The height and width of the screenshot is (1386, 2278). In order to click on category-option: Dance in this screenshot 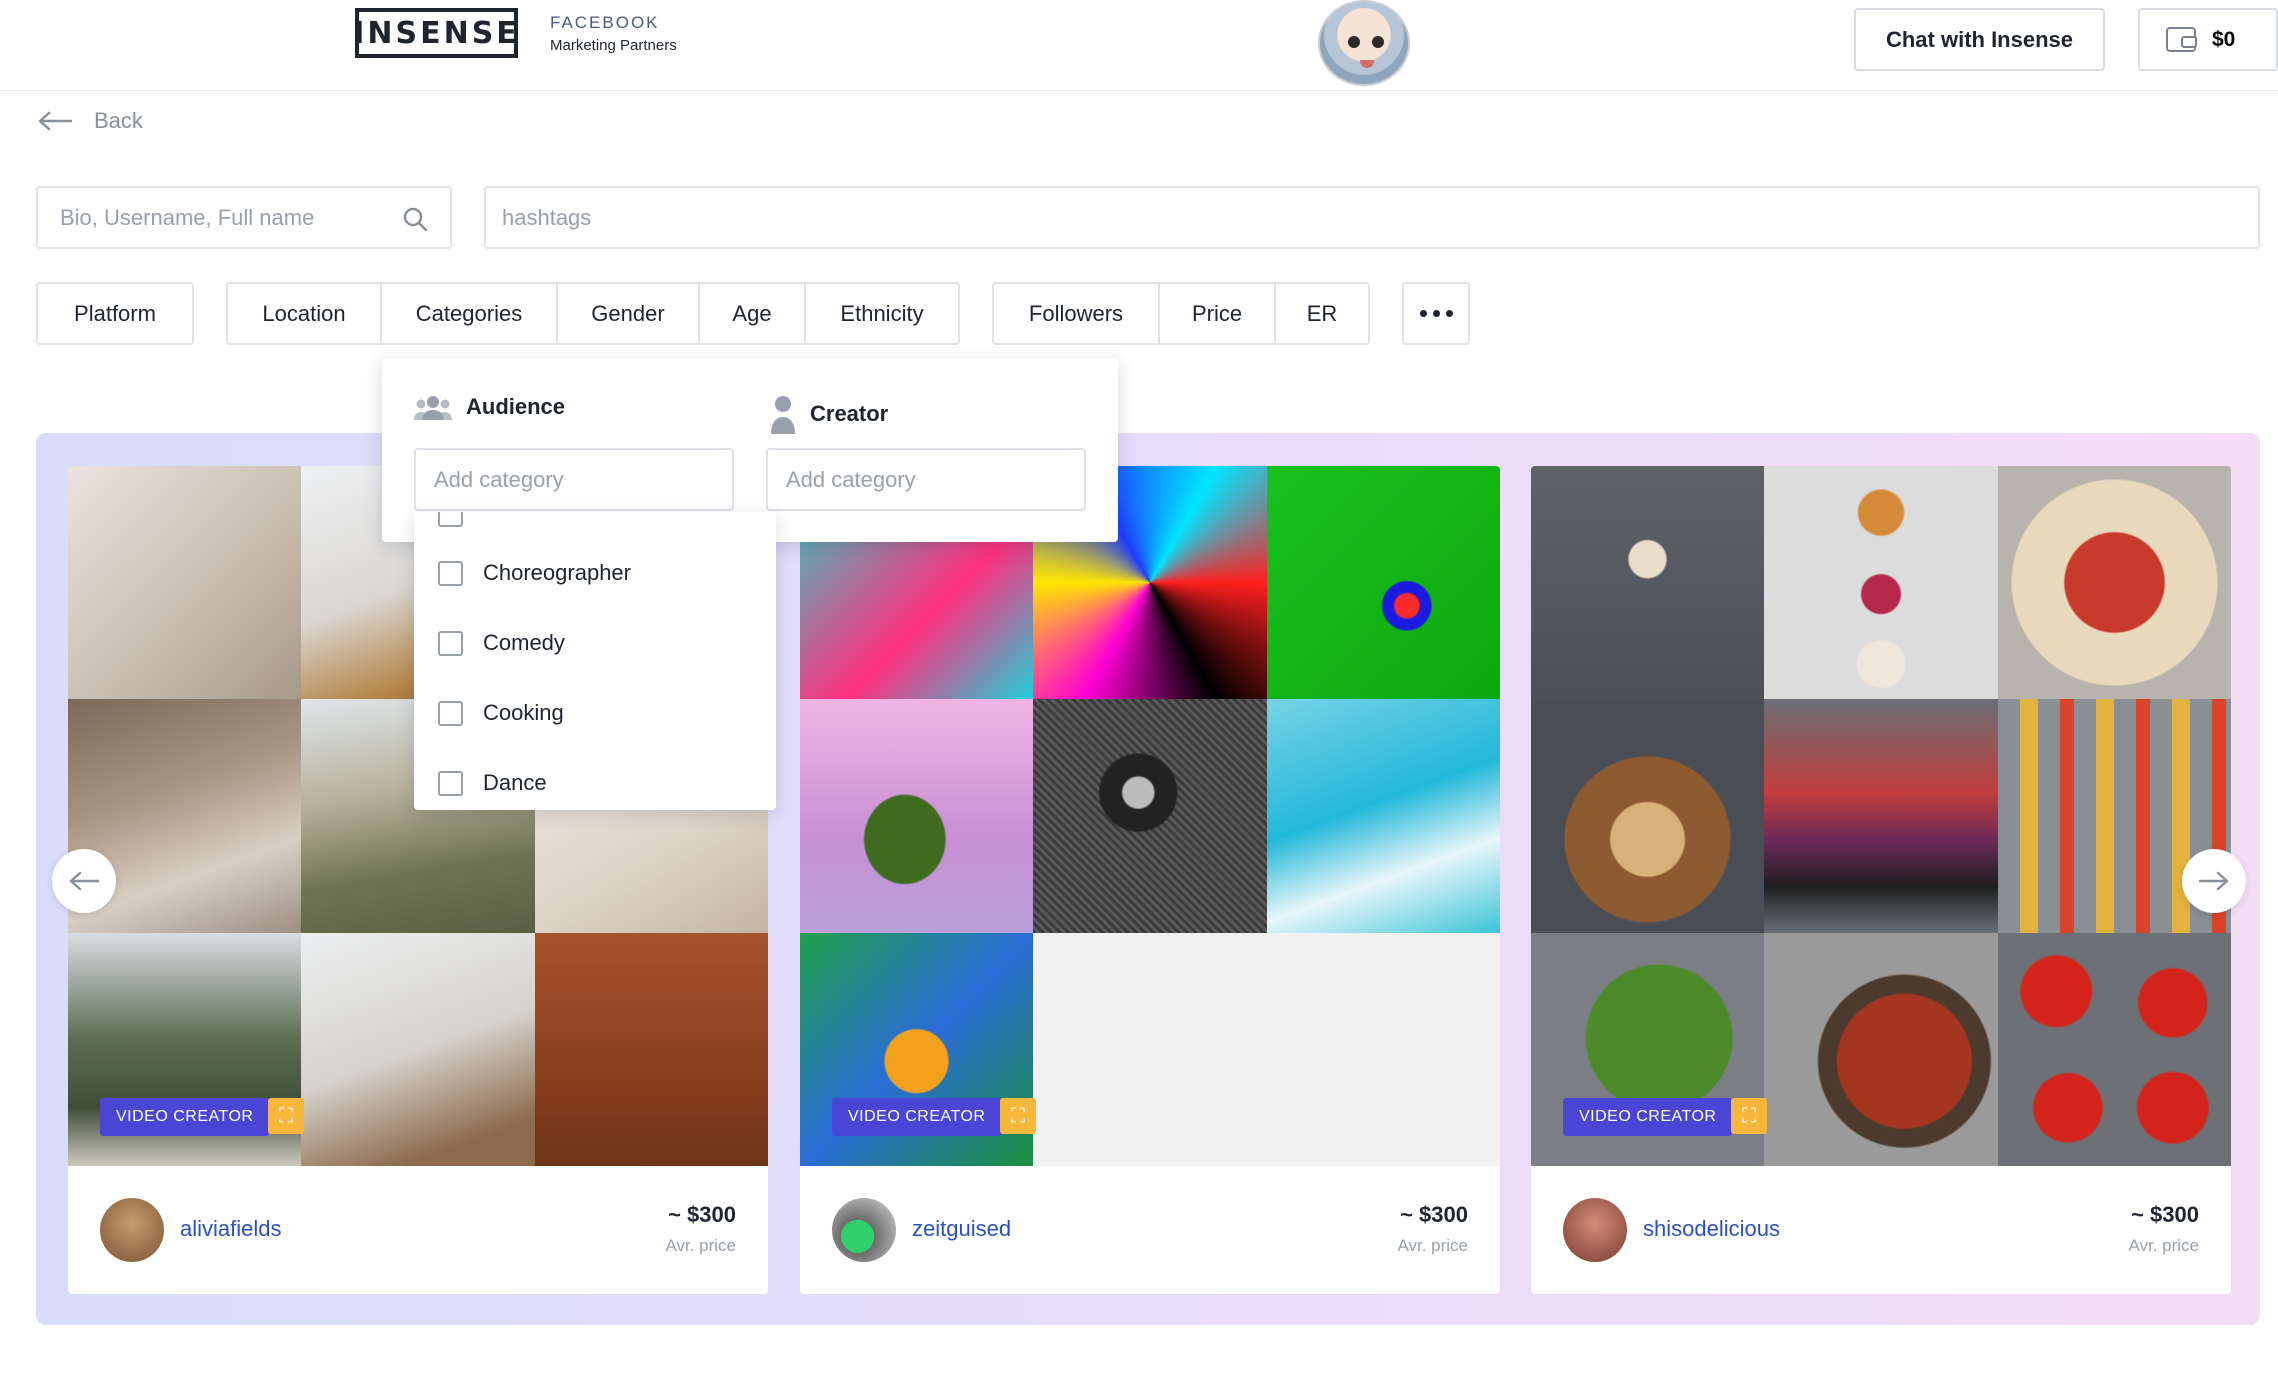, I will do `click(492, 783)`.